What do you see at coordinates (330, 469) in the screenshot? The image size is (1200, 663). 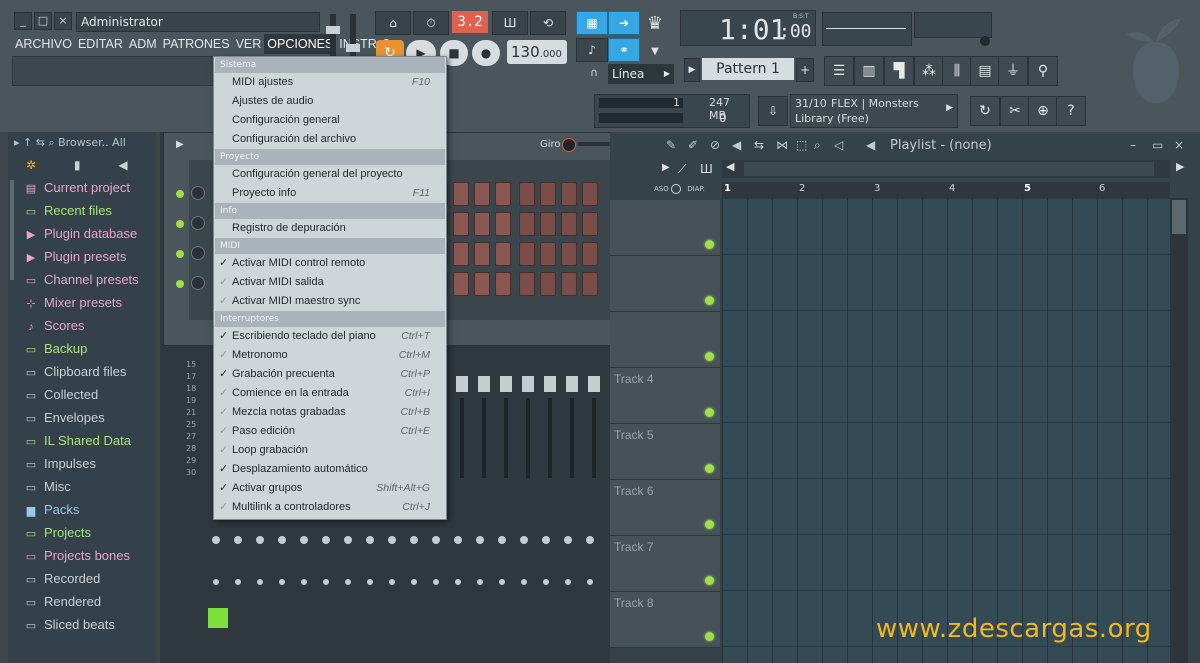 I see `menu-item: ✓ Desplazamiento automático` at bounding box center [330, 469].